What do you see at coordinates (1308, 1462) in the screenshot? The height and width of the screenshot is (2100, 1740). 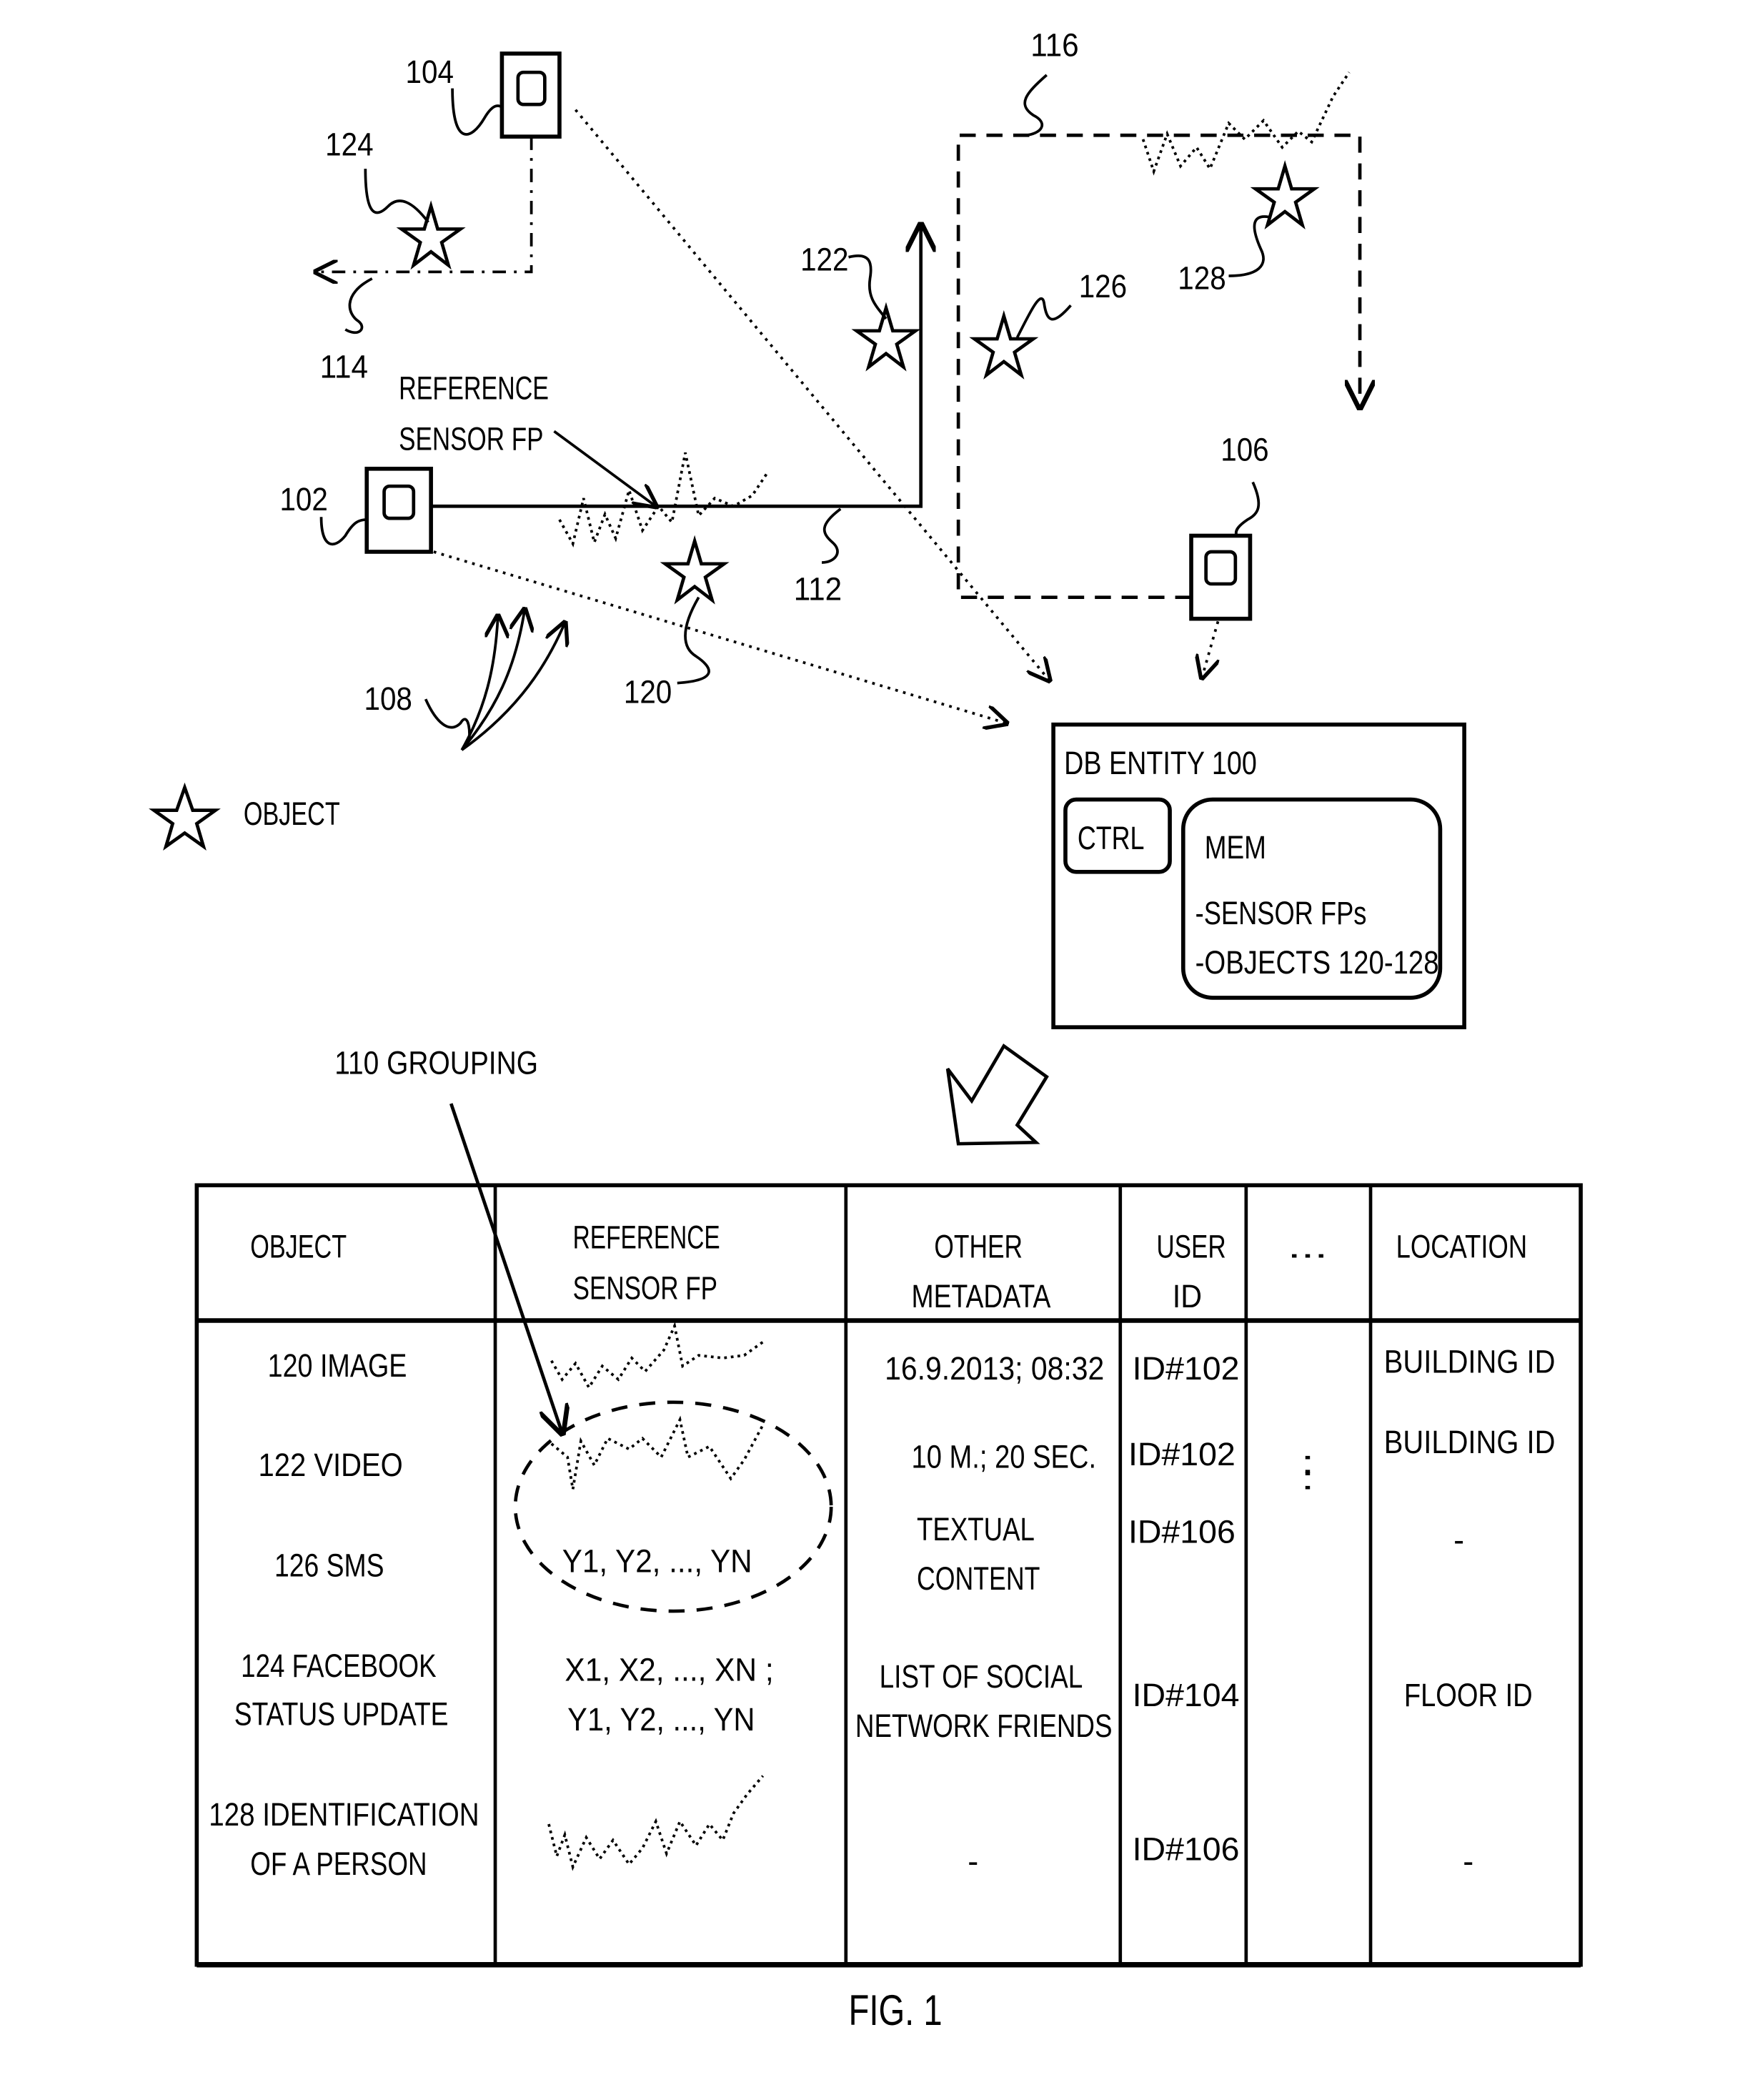 I see `more-rows-ellipsis-2: :` at bounding box center [1308, 1462].